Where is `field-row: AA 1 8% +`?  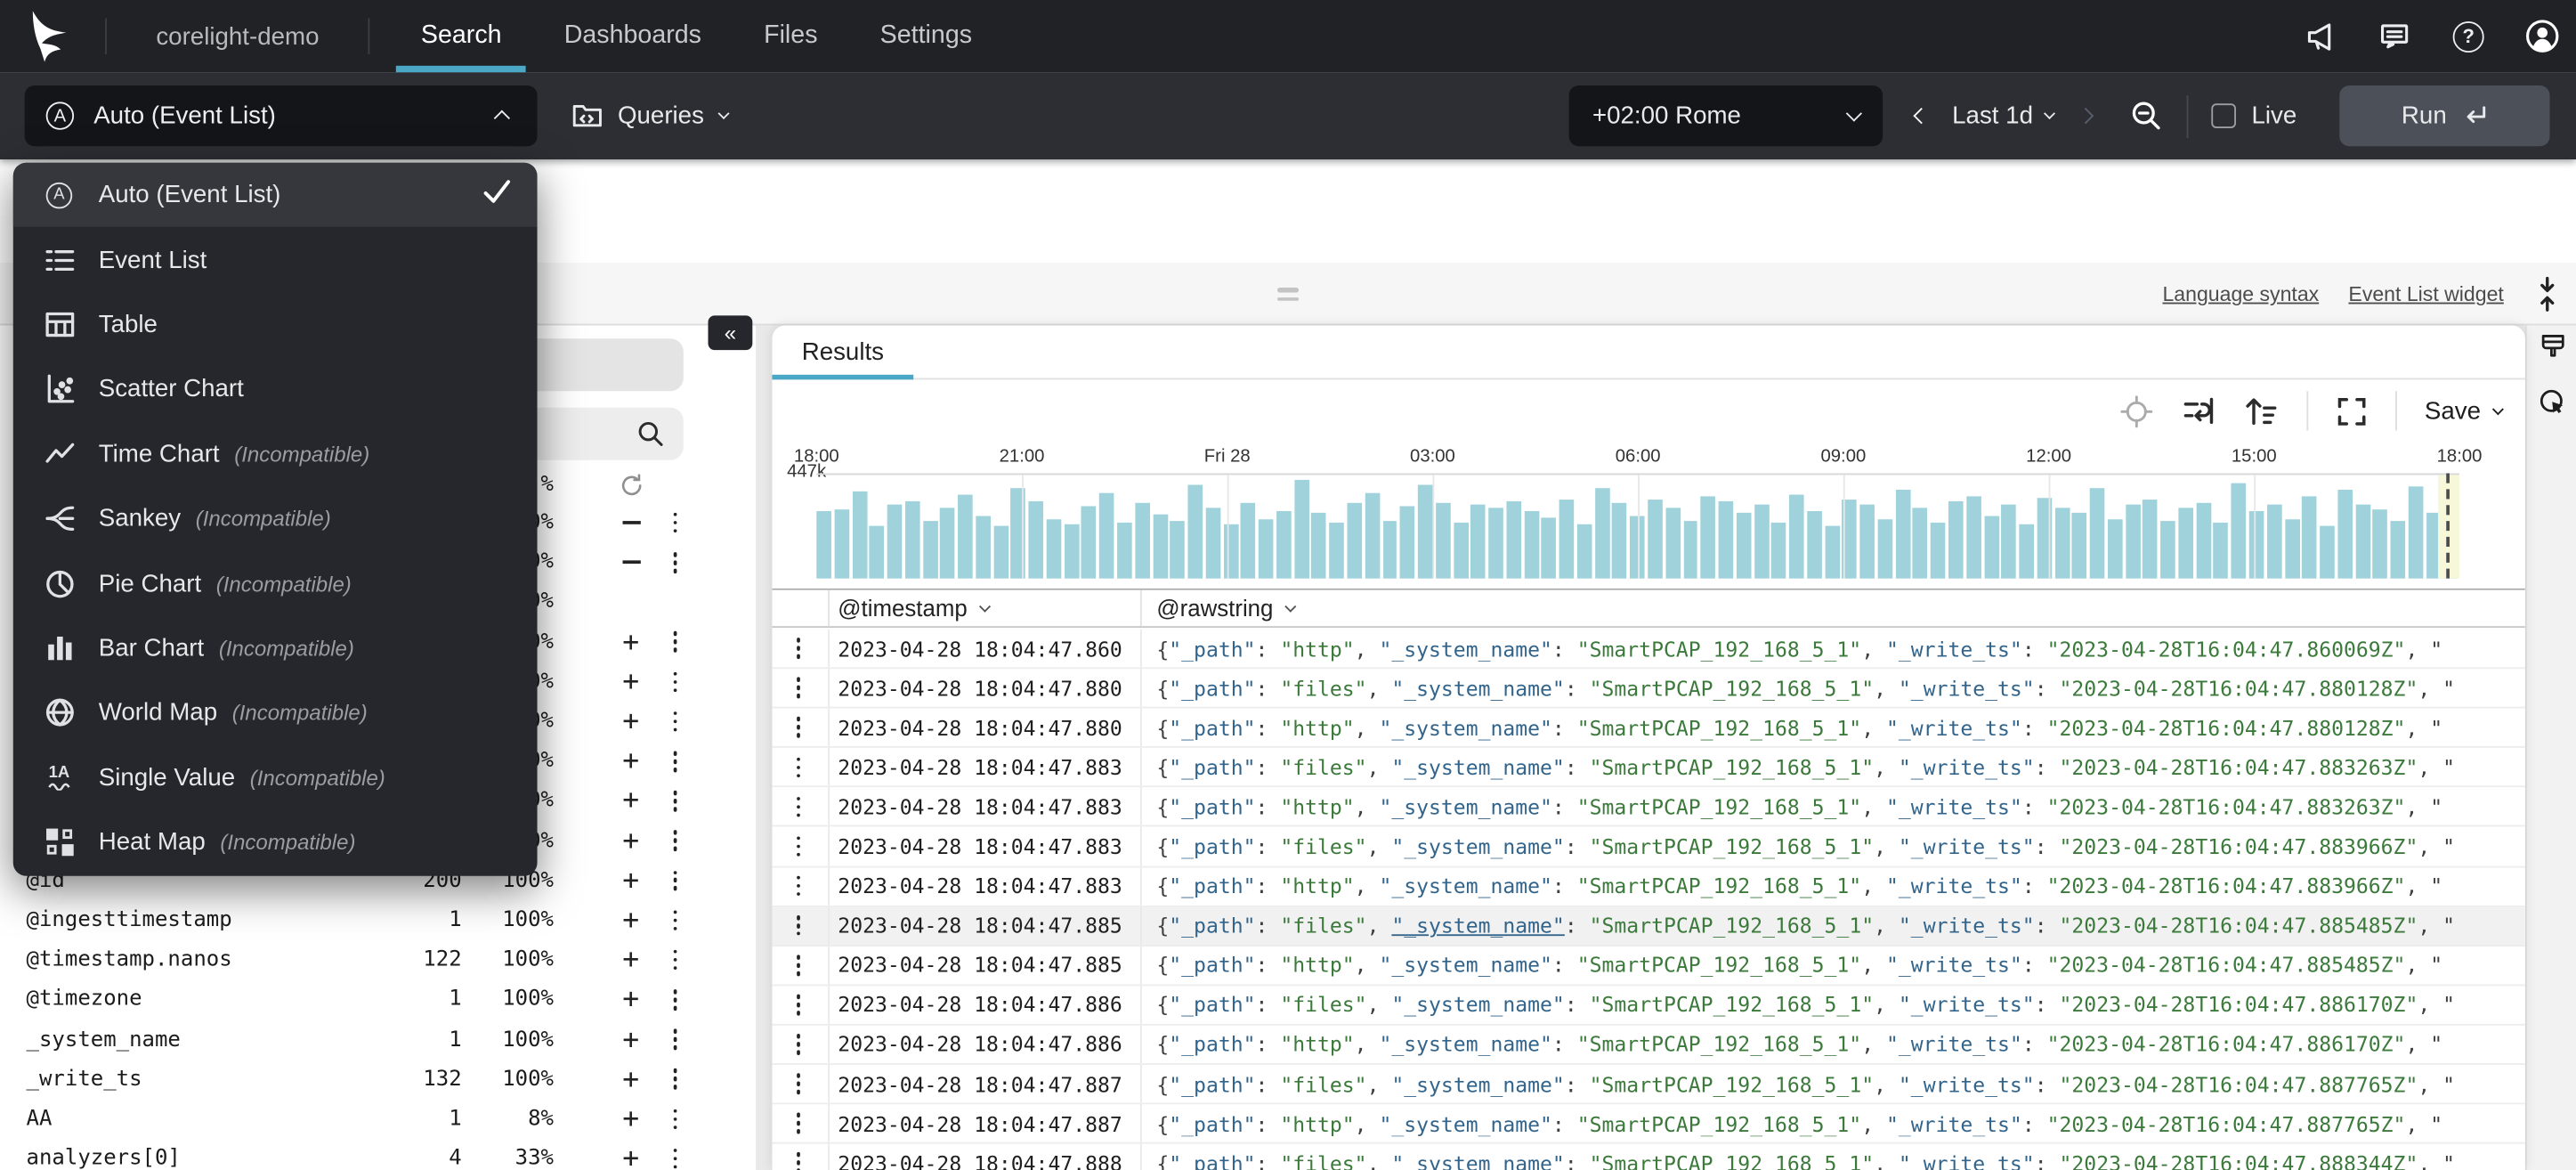
field-row: AA 1 8% + is located at coordinates (378, 1119).